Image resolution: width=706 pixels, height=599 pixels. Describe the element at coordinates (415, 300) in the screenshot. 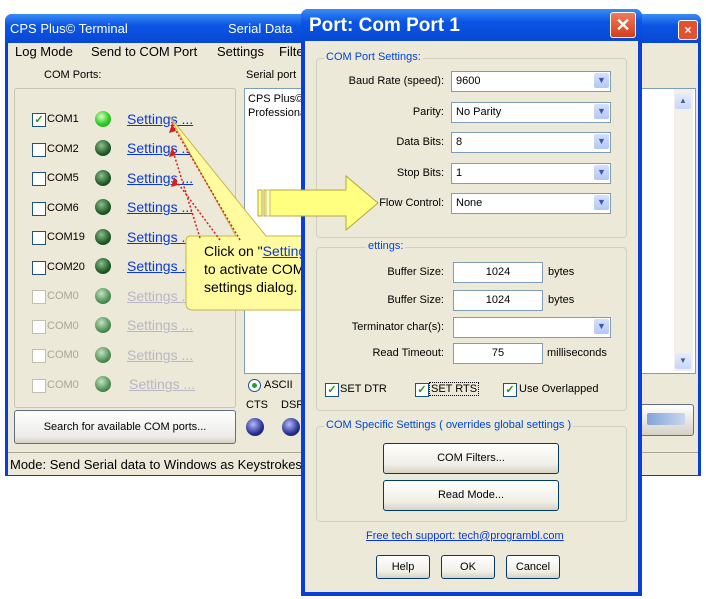

I see `output-buffer-label: Buffer Size:` at that location.